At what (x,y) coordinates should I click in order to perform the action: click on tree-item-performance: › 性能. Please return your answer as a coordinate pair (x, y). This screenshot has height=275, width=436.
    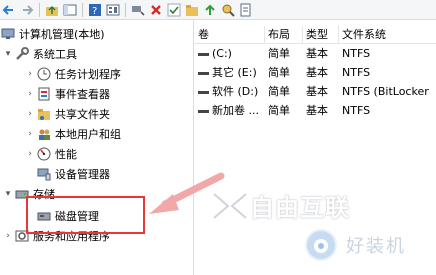
    Looking at the image, I should click on (50, 154).